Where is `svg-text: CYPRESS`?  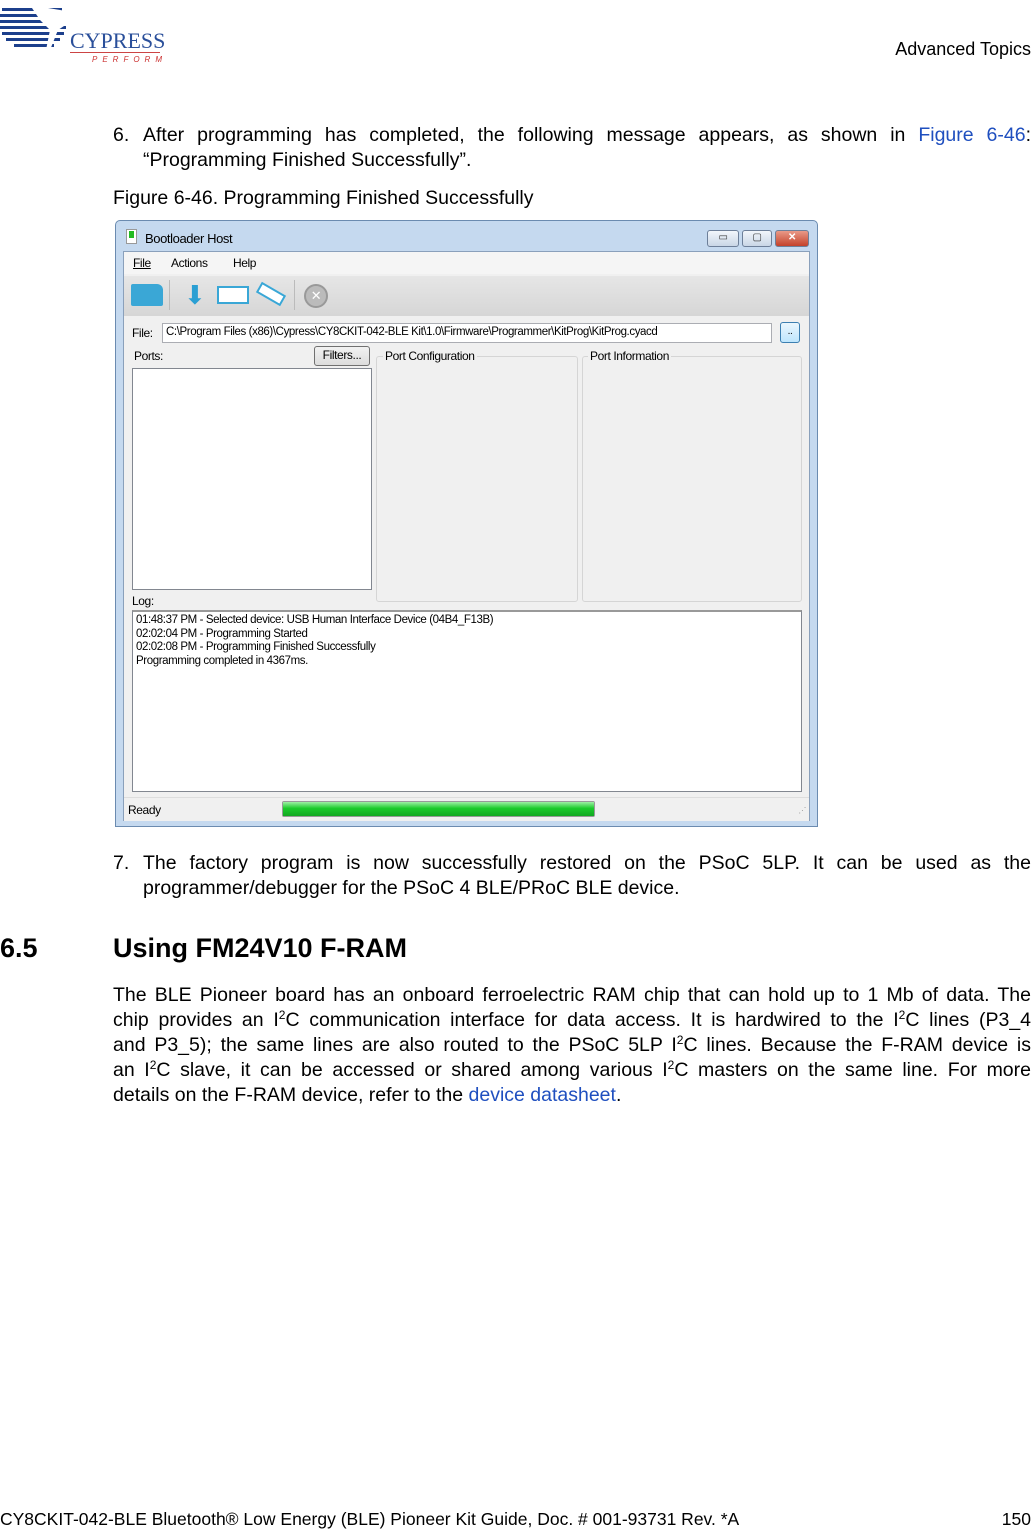
svg-text: CYPRESS is located at coordinates (117, 40).